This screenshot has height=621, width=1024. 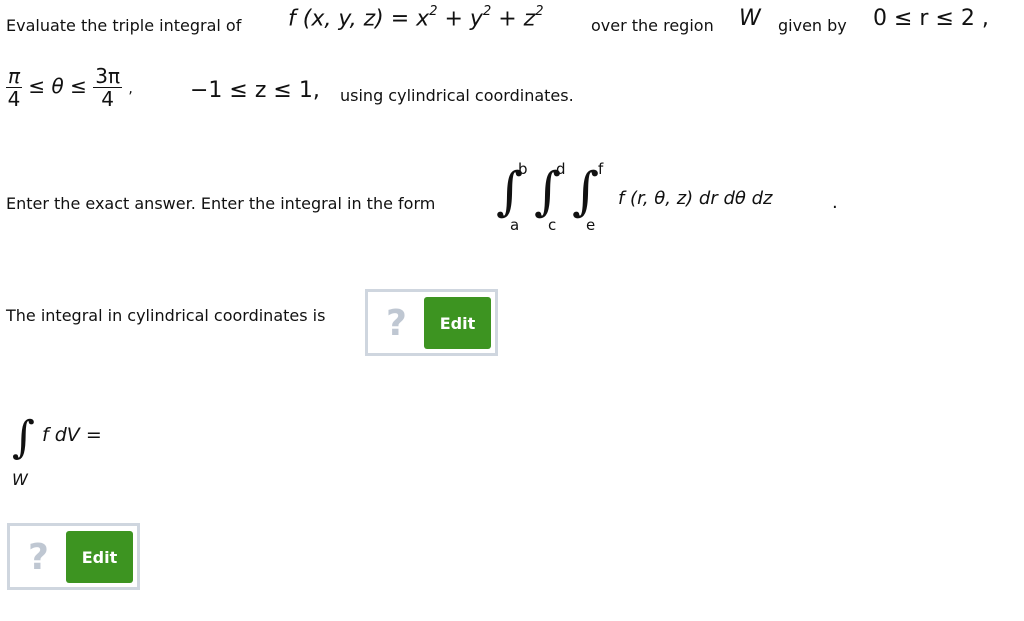 I want to click on theta-upper-fraction: 3π 4, so click(x=107, y=87).